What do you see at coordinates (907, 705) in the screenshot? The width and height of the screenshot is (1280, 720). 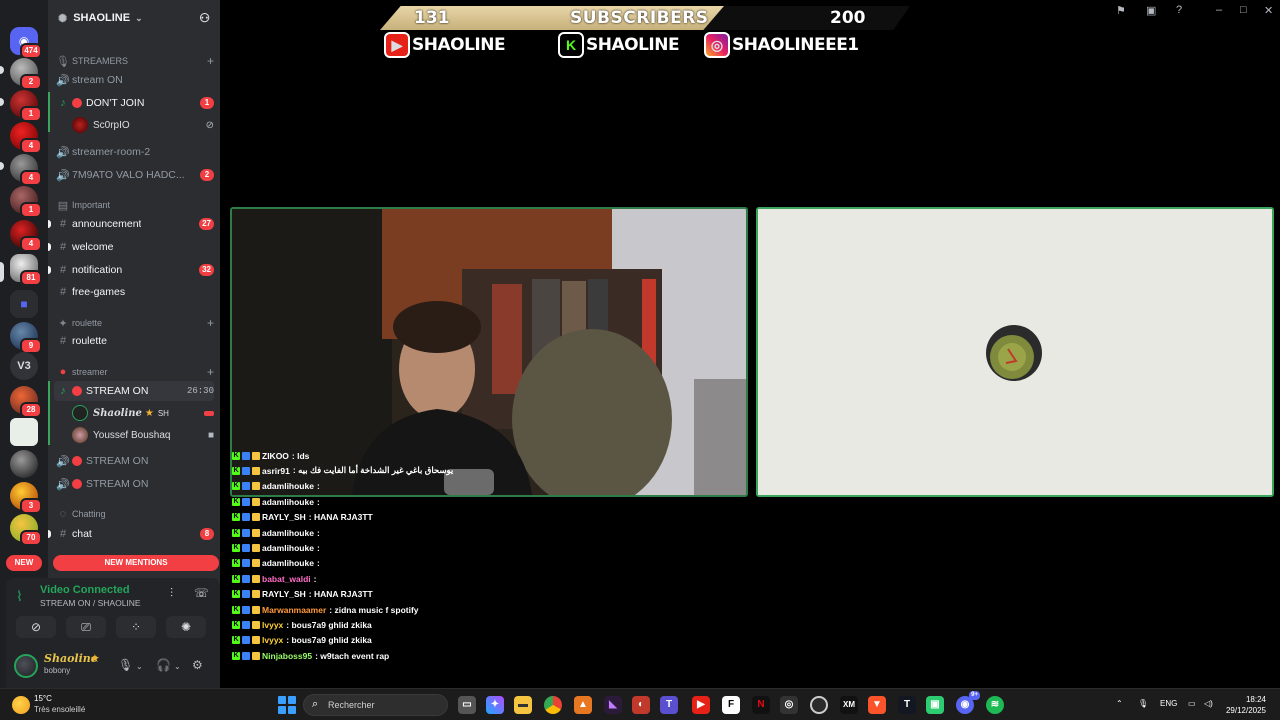 I see `tradingview-icon: T` at bounding box center [907, 705].